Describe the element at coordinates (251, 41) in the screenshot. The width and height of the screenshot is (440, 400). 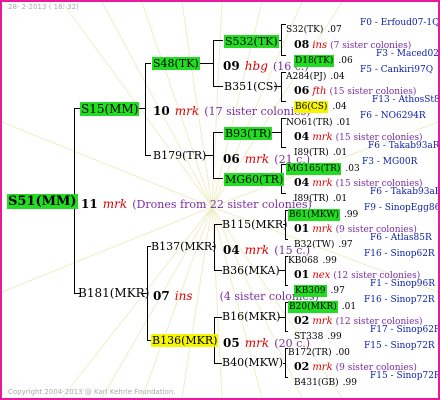
I see `colony-s532: S532(TK)` at that location.